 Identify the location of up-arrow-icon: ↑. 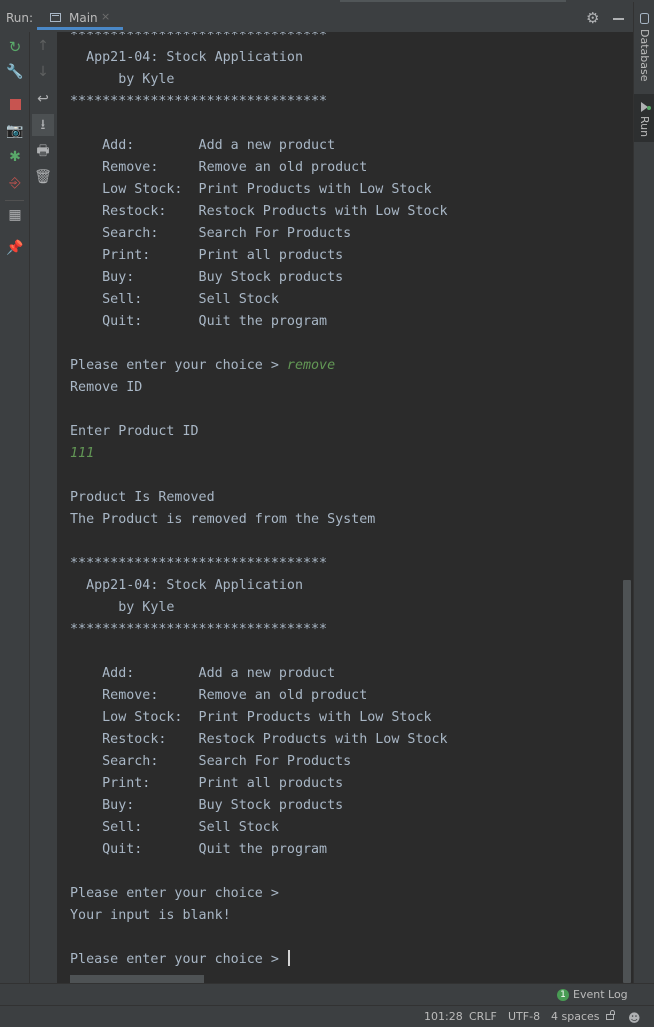
(43, 46).